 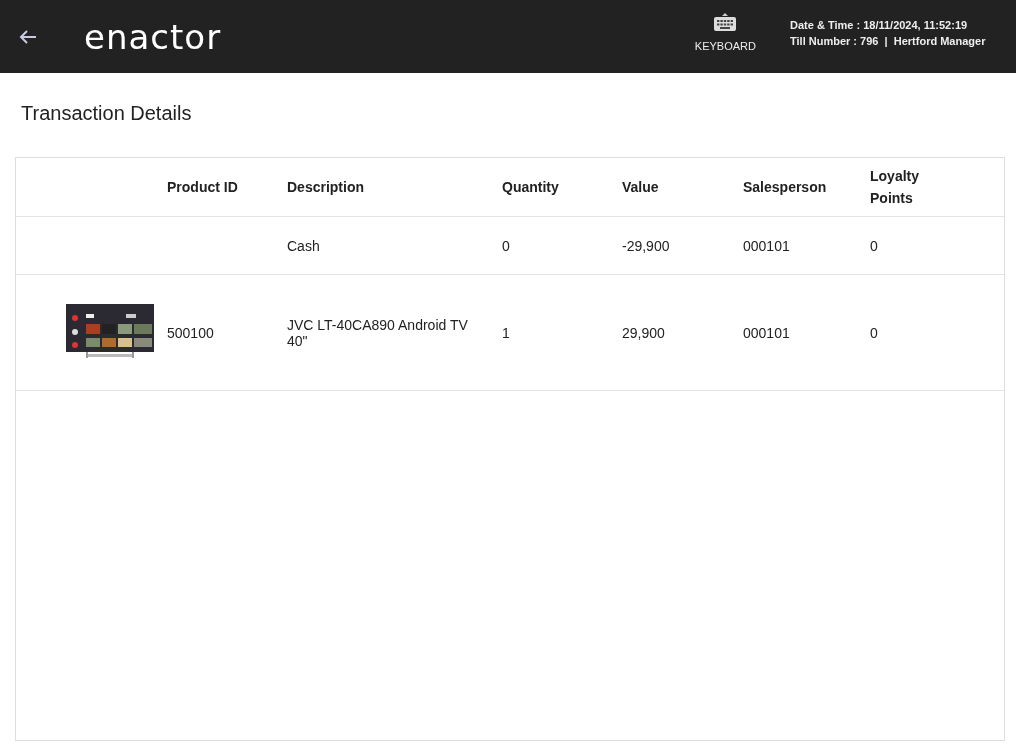 I want to click on table-row: Cash 0 -29,900 000101 0, so click(x=510, y=246).